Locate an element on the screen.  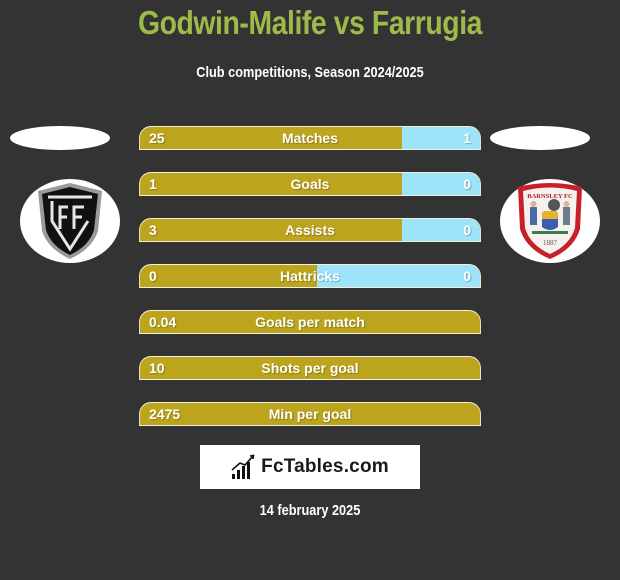
page-title: Godwin-Malife vs Farrugia is located at coordinates (310, 22).